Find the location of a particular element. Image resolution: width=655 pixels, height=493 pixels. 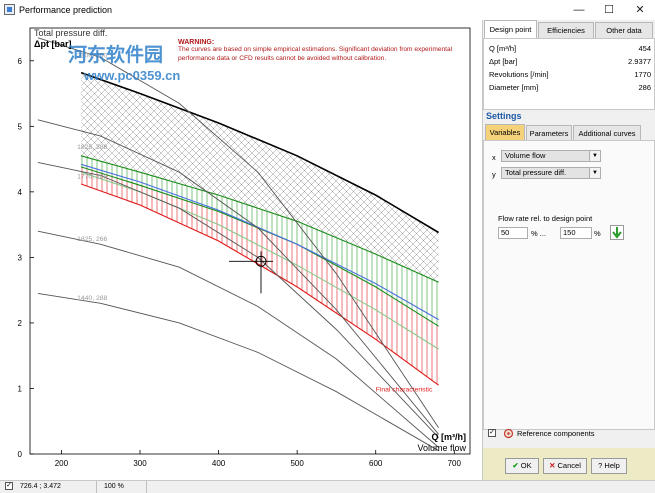

cursor-coordinates: 726.4 ; 3.472 is located at coordinates (40, 486).